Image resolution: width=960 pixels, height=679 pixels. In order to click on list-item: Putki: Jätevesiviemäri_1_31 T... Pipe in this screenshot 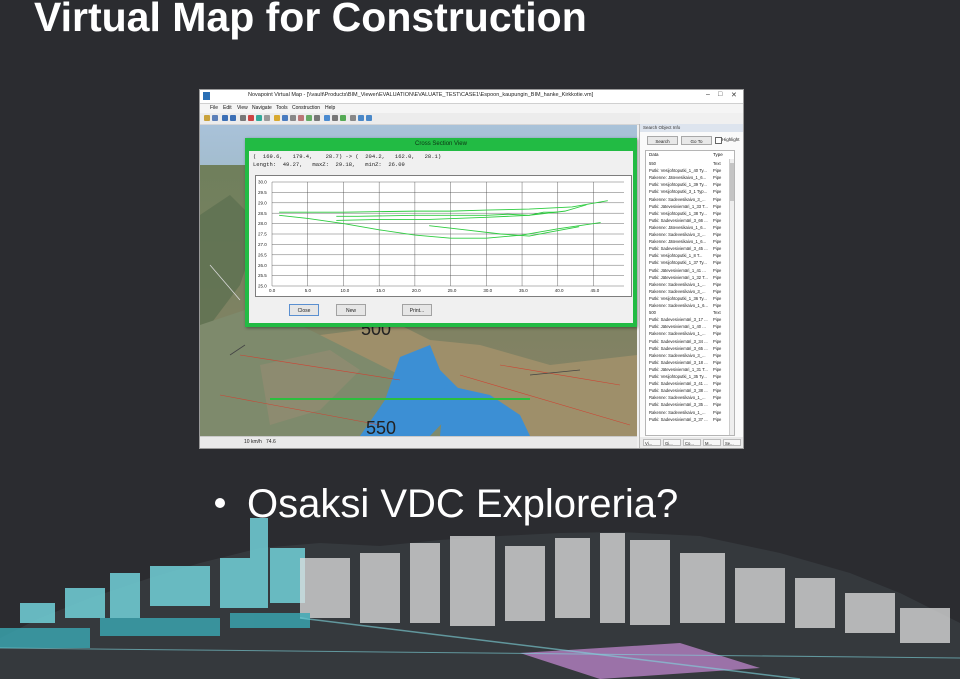, I will do `click(690, 369)`.